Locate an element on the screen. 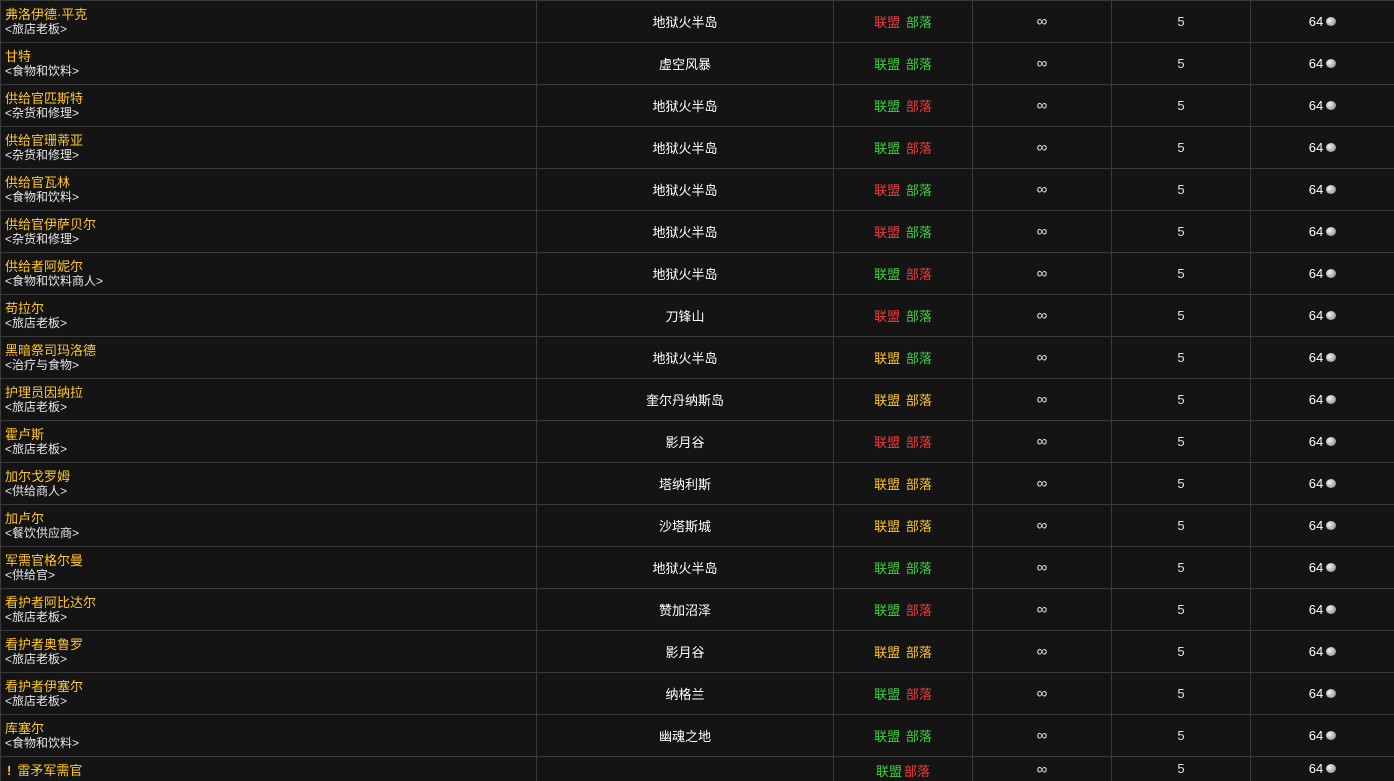 This screenshot has width=1394, height=781. table-row: 看护者伊塞尔 <旅店老板> 纳格兰 联盟 部落 ∞ 5 64 is located at coordinates (697, 693).